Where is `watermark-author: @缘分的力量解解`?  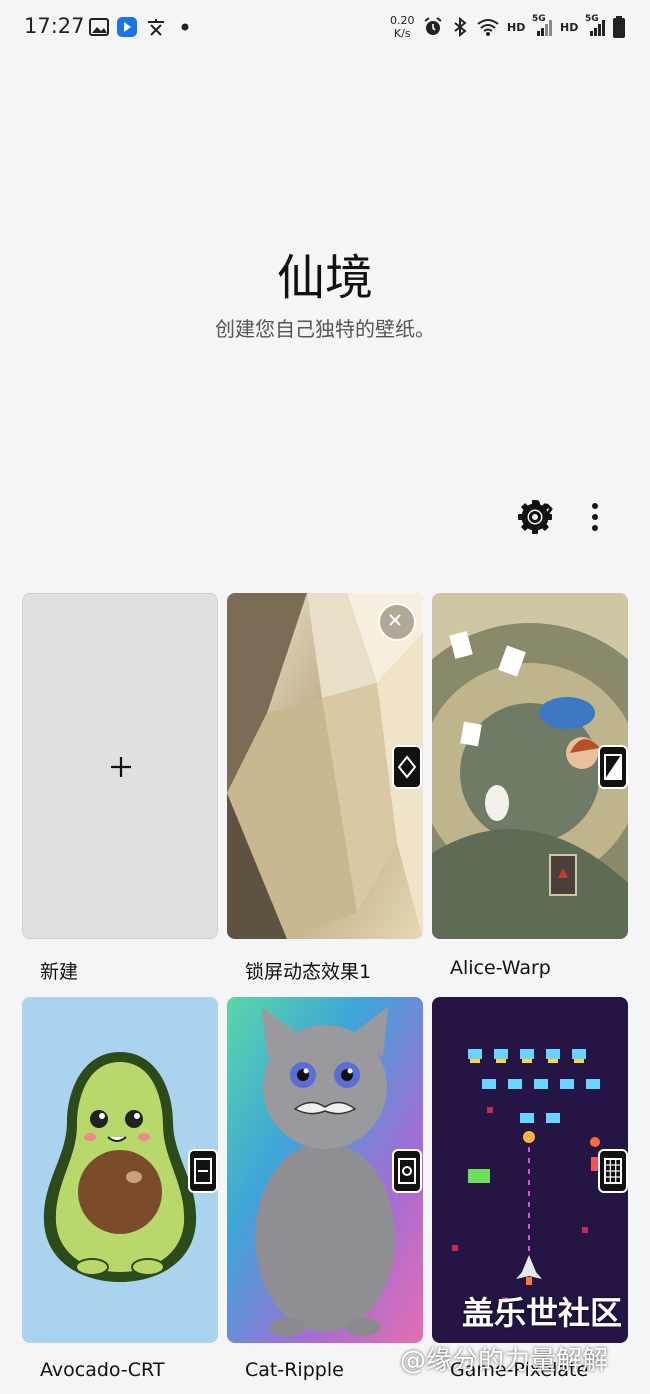
watermark-author: @缘分的力量解解 is located at coordinates (504, 1361).